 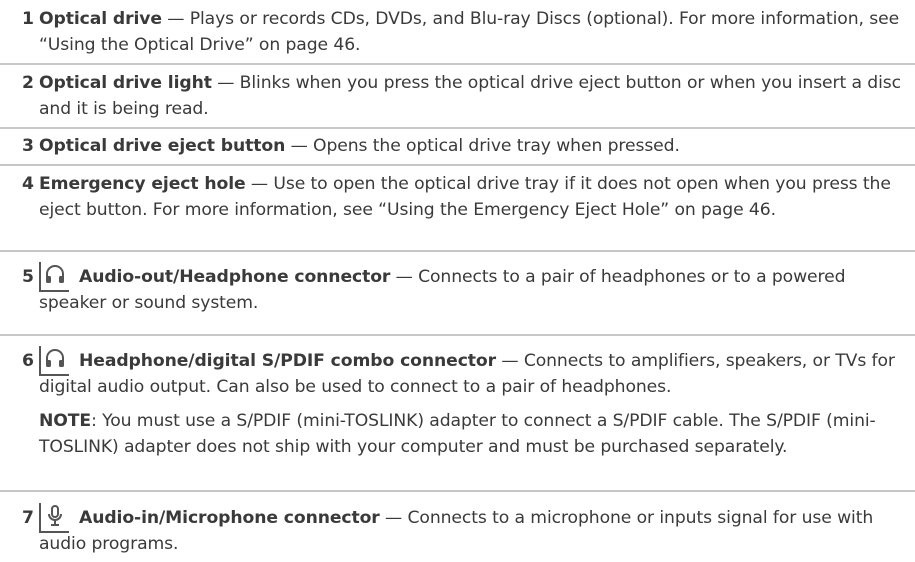 I want to click on item-number: 3, so click(x=28, y=146).